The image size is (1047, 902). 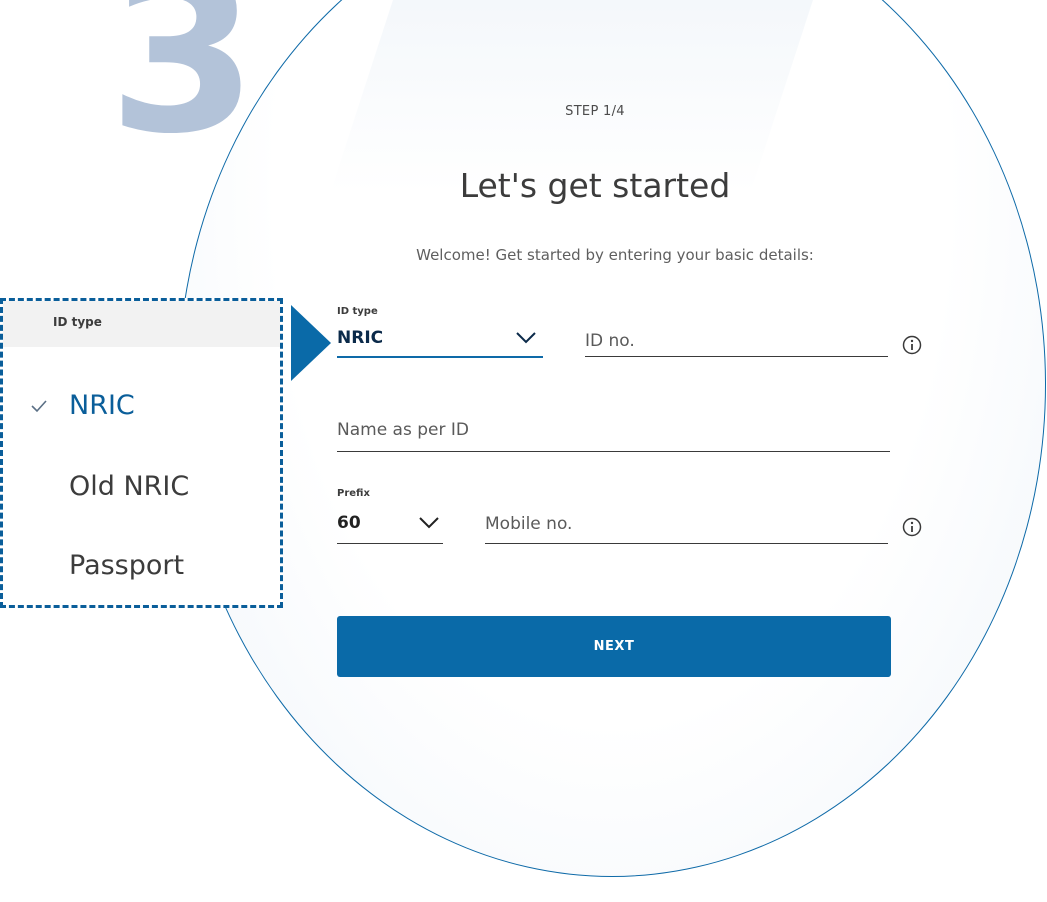 What do you see at coordinates (610, 341) in the screenshot?
I see `id-no-placeholder: ID no.` at bounding box center [610, 341].